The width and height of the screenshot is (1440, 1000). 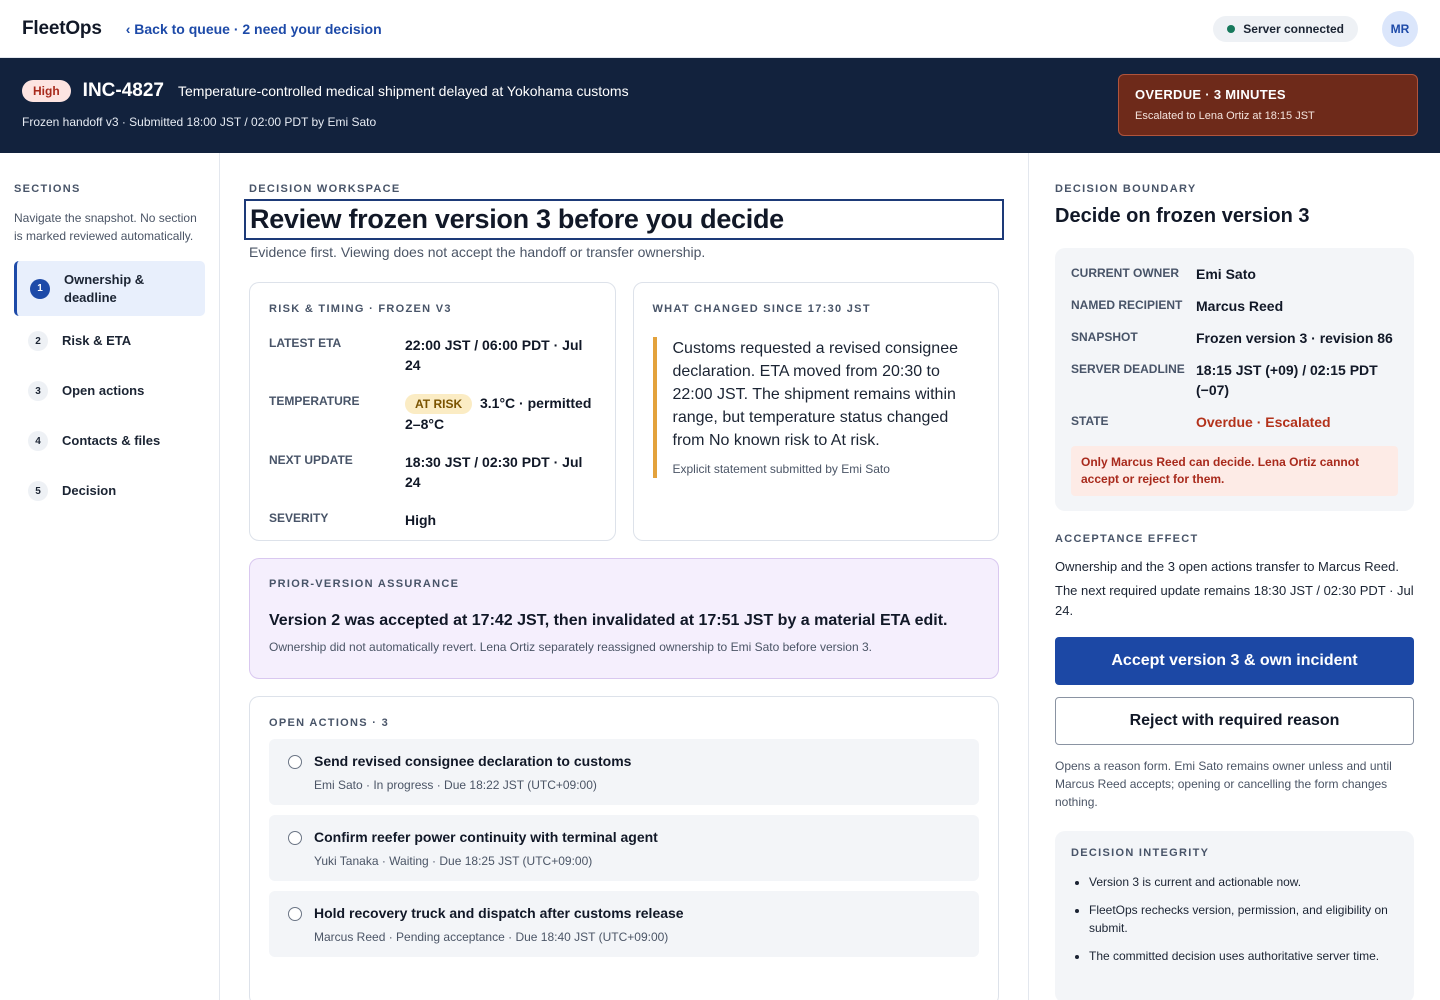 What do you see at coordinates (1234, 721) in the screenshot?
I see `reject-button: Reject with required reason` at bounding box center [1234, 721].